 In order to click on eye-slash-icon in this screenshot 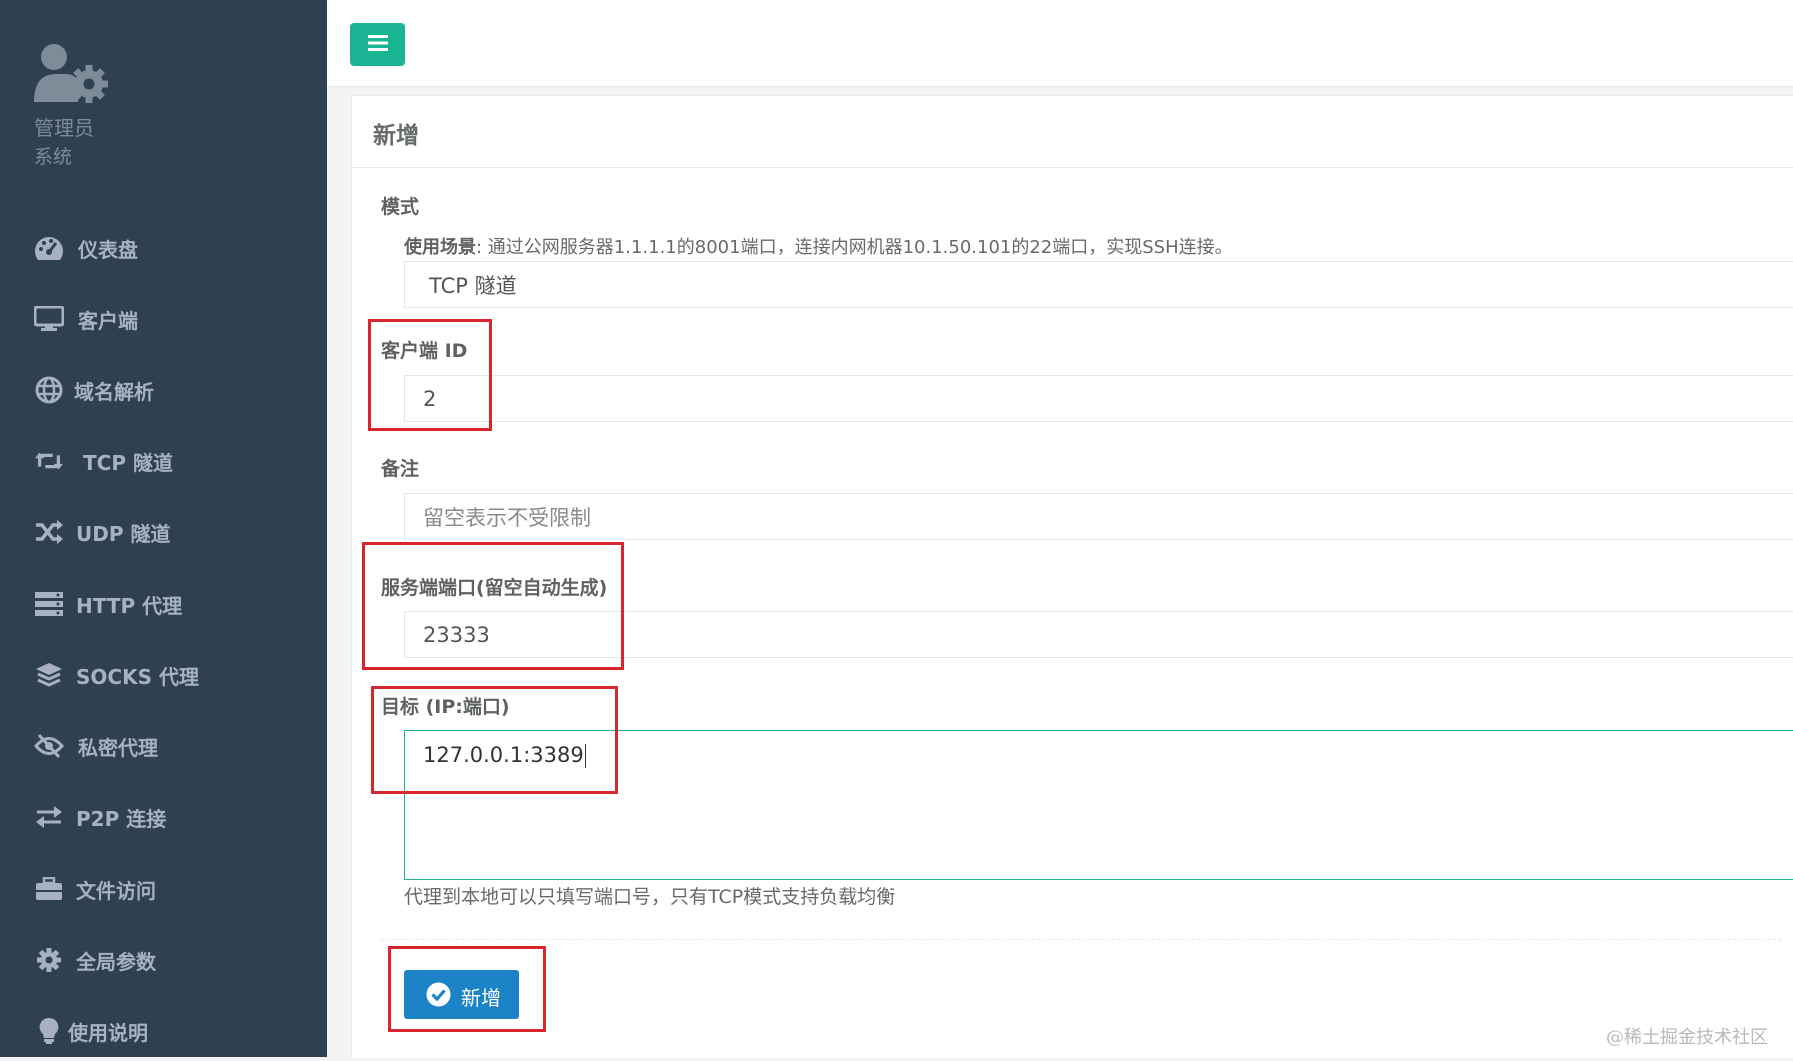, I will do `click(49, 746)`.